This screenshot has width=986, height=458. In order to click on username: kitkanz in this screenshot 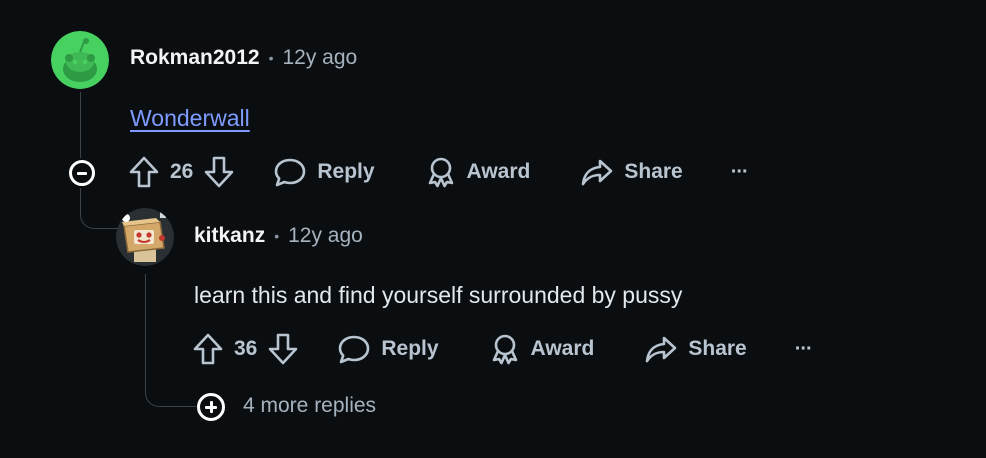, I will do `click(229, 236)`.